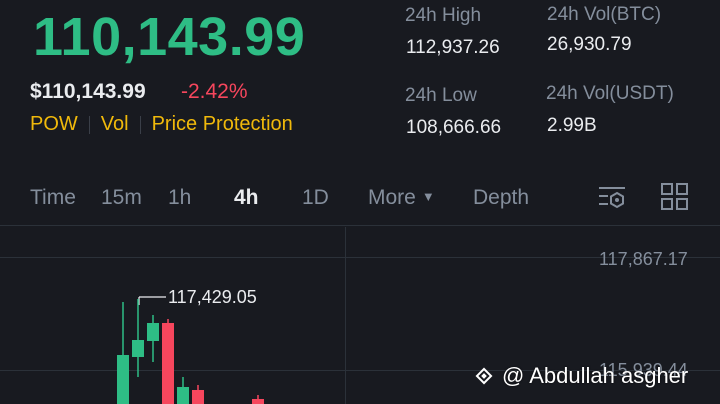  What do you see at coordinates (610, 93) in the screenshot?
I see `vol-usdt-label: 24h Vol(USDT)` at bounding box center [610, 93].